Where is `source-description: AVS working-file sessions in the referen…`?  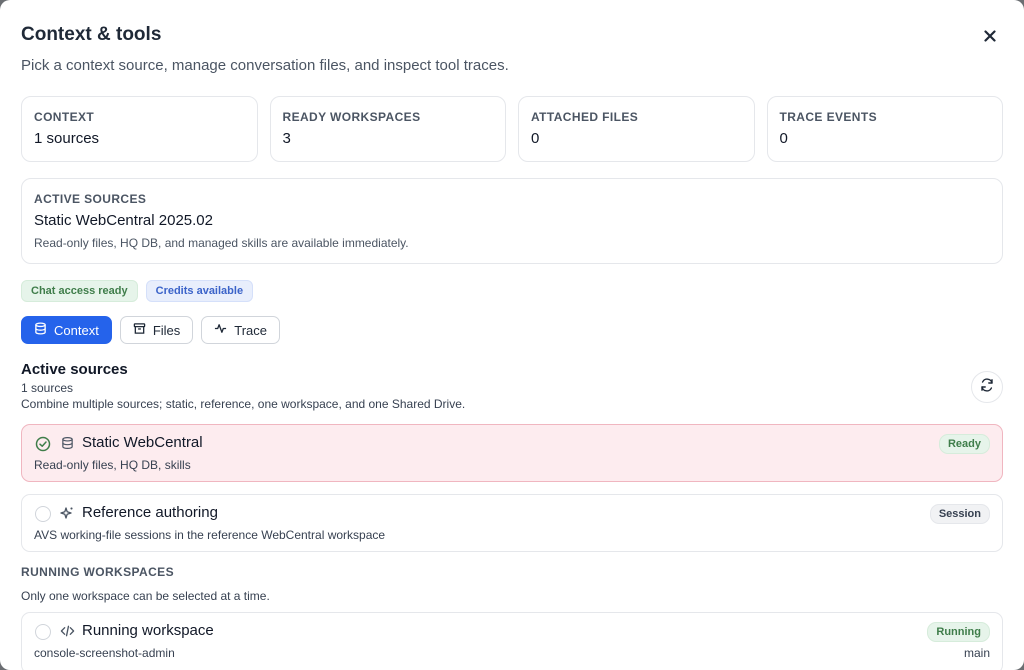 source-description: AVS working-file sessions in the referen… is located at coordinates (210, 535).